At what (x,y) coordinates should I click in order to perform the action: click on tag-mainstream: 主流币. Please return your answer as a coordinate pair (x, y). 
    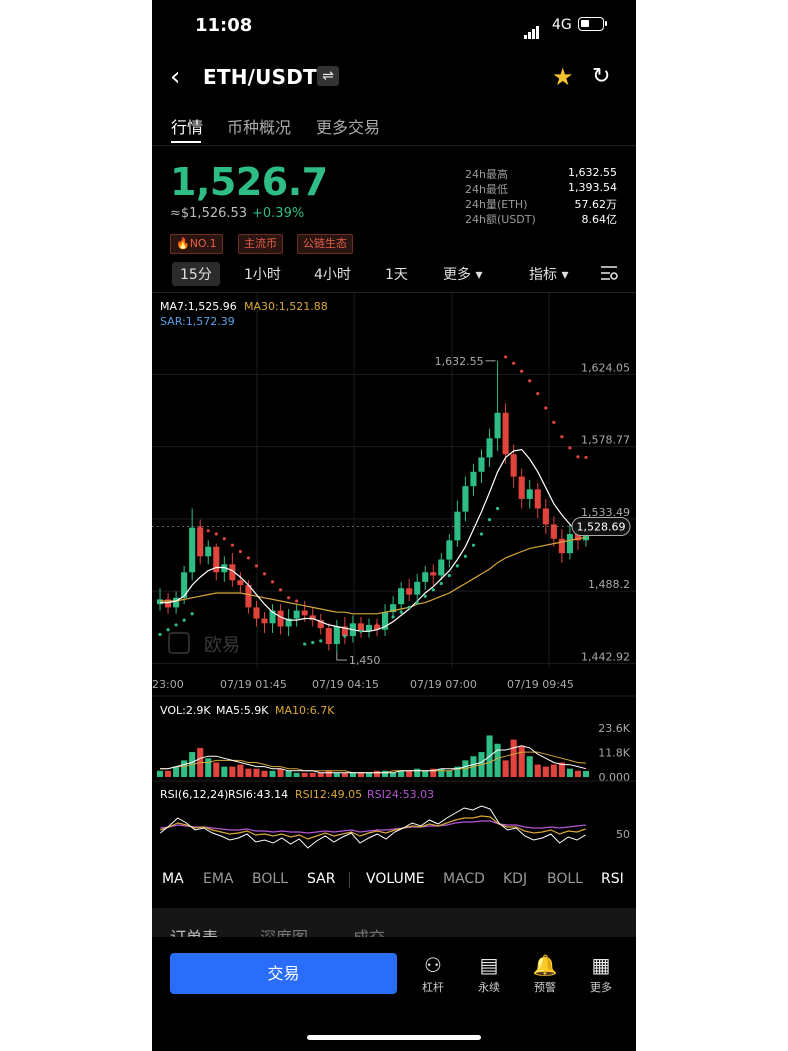
    Looking at the image, I should click on (260, 244).